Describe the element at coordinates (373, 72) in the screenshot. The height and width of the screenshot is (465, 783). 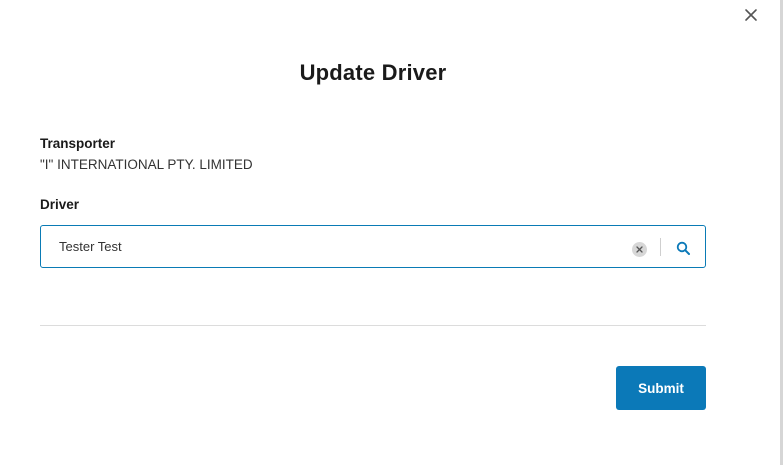
I see `modal-title: Update Driver` at that location.